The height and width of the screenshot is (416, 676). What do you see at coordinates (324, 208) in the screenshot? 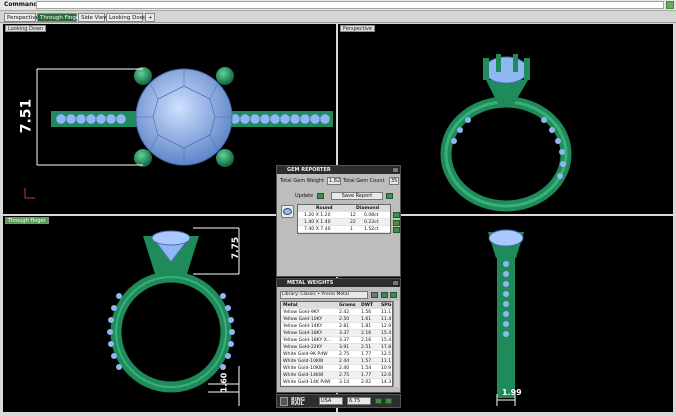
I see `column-header: Round` at bounding box center [324, 208].